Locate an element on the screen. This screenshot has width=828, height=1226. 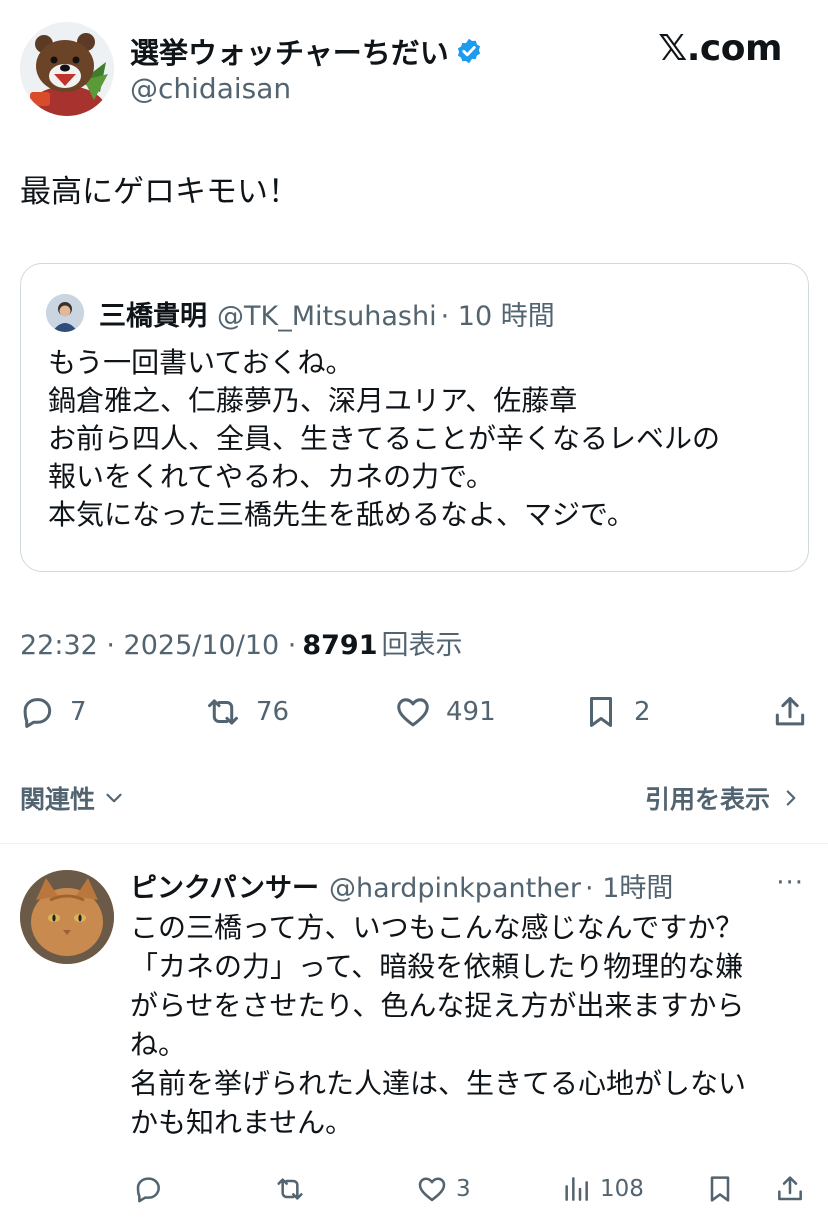
reply-bookmark-button is located at coordinates (724, 1189).